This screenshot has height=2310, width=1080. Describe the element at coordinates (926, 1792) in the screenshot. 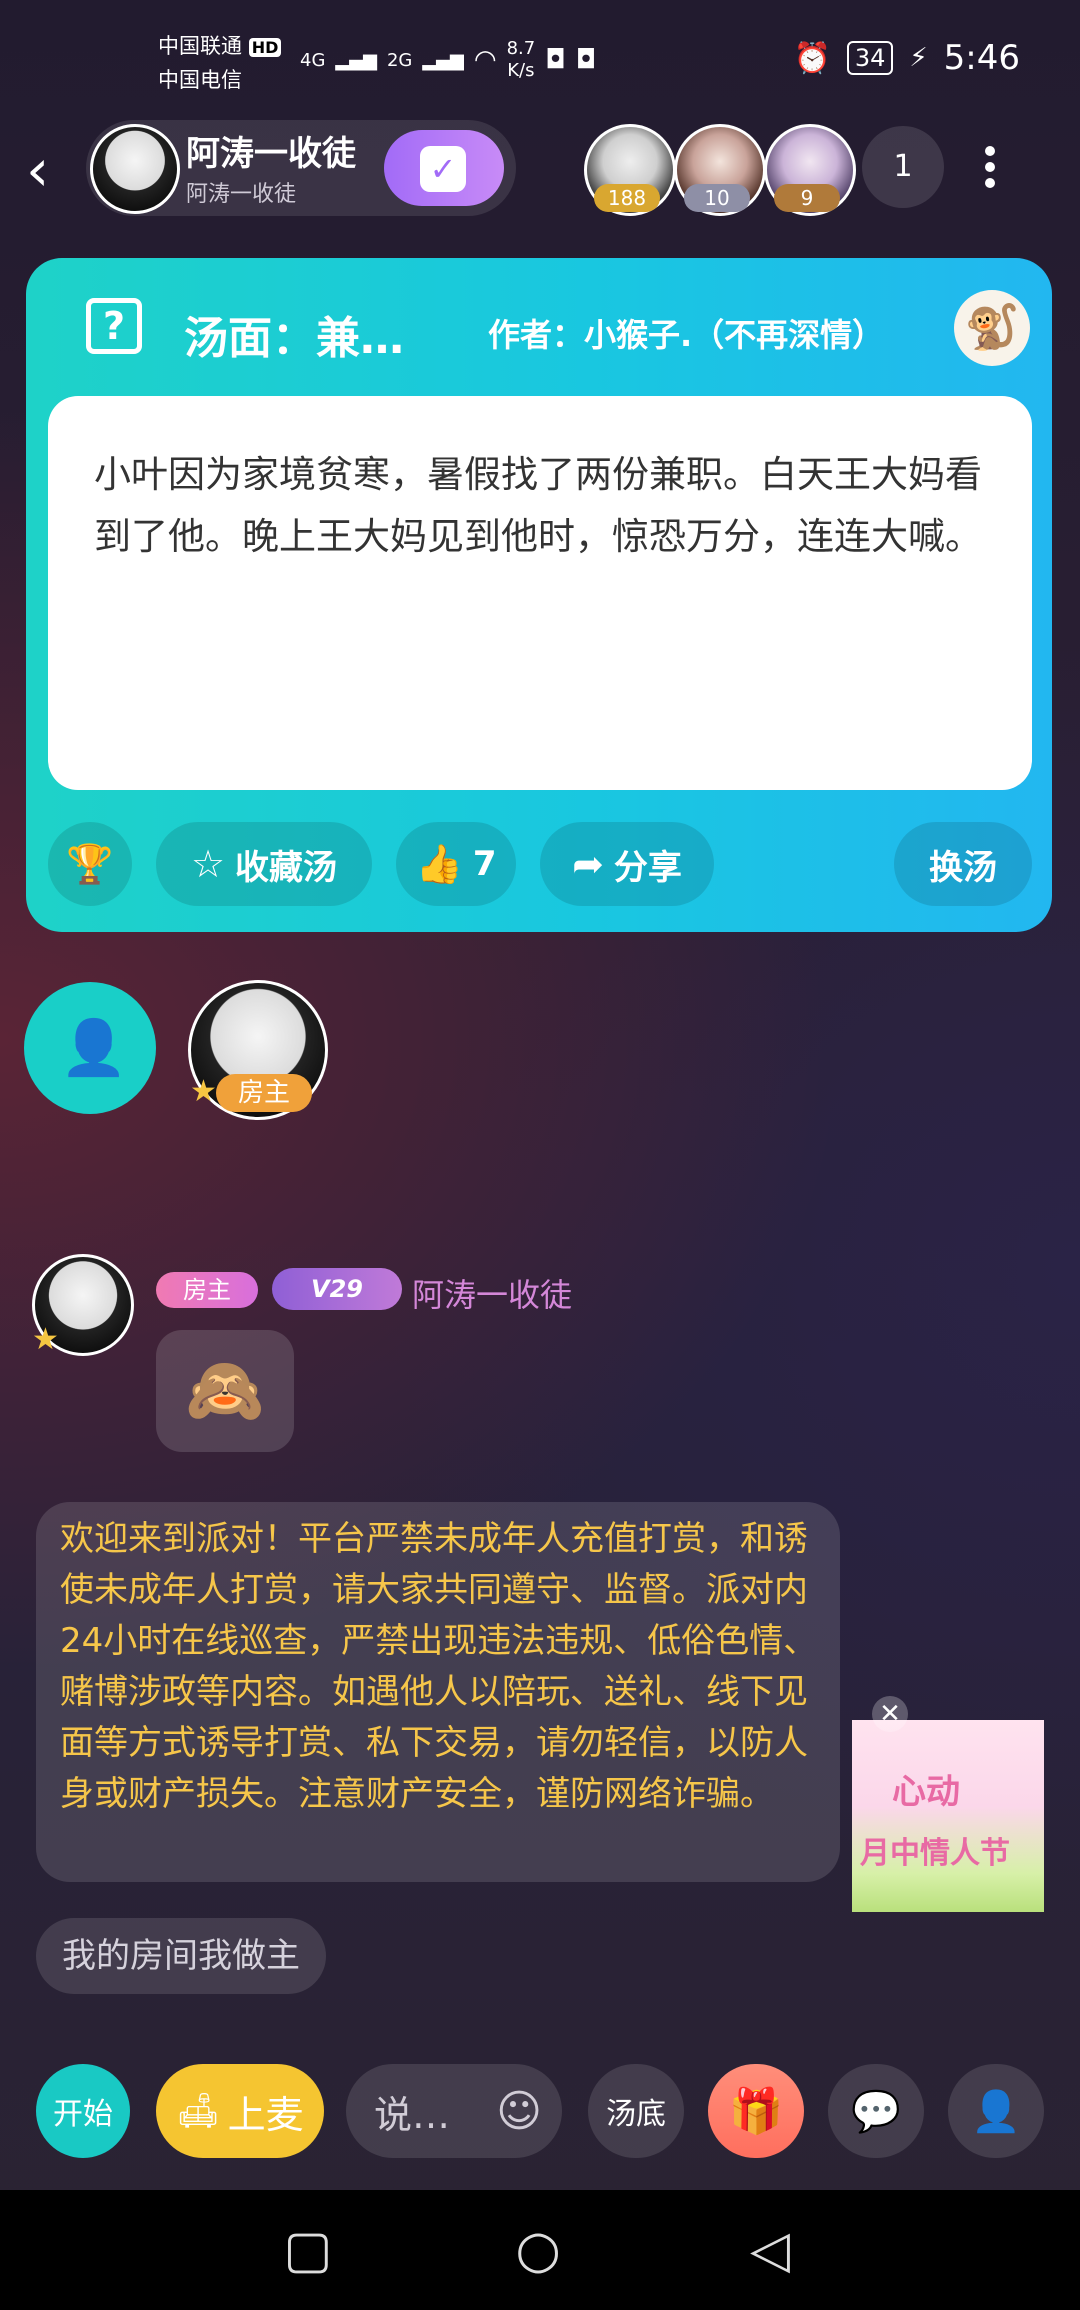

I see `promo-line1: 心动` at that location.